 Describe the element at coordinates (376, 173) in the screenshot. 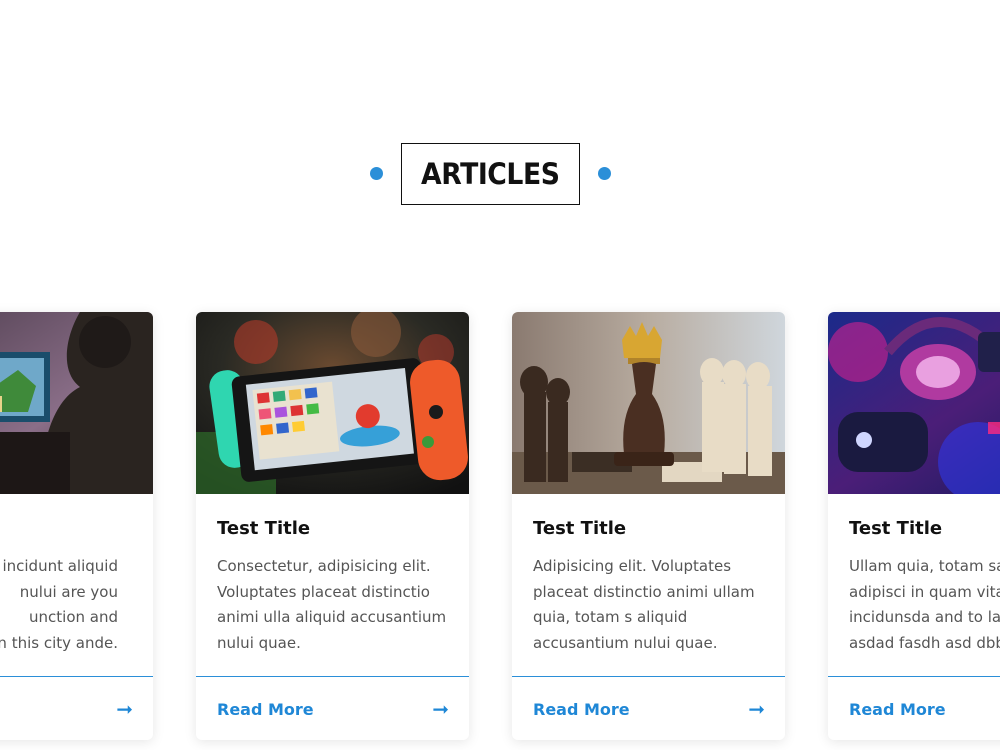

I see `heading-dot-left` at that location.